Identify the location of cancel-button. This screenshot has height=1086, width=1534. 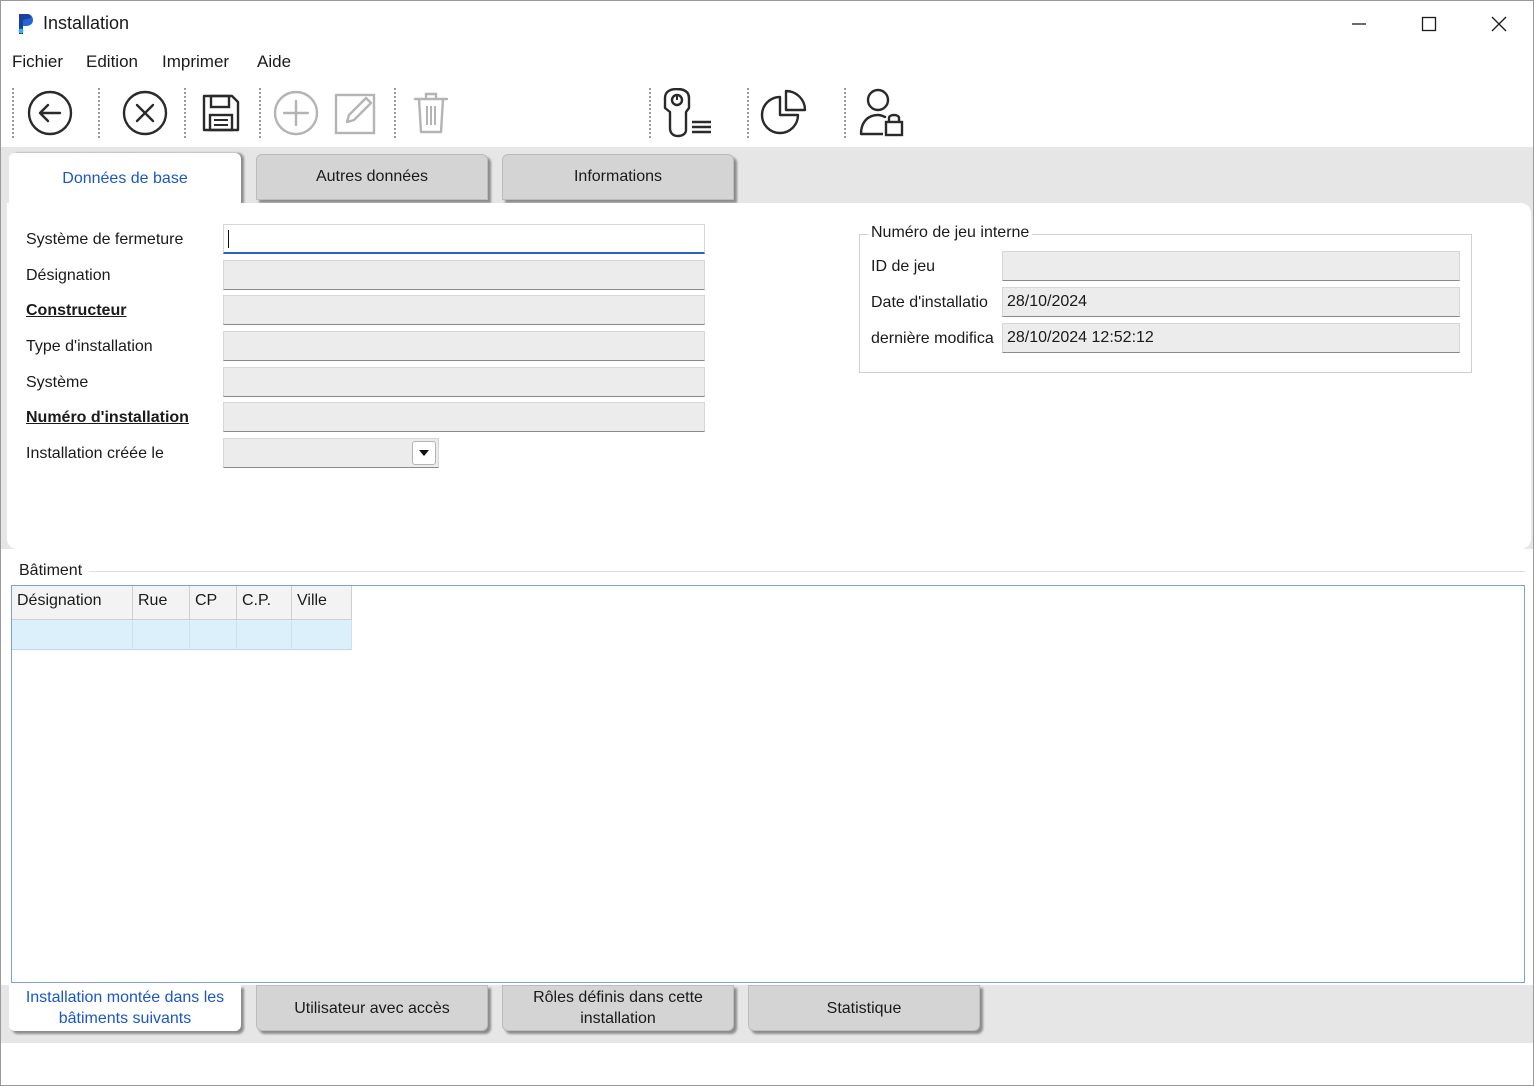
(145, 113).